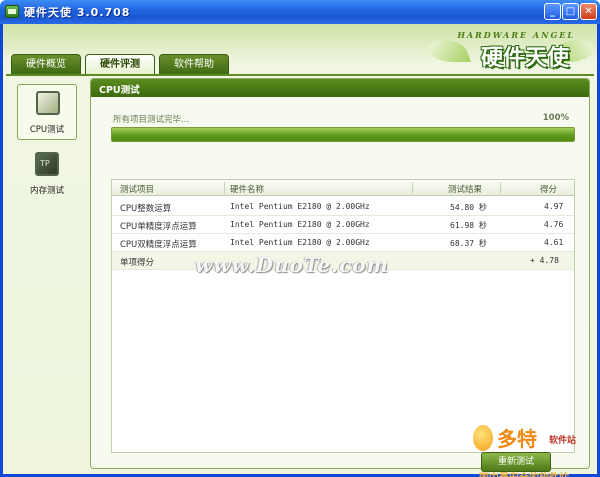  What do you see at coordinates (46, 191) in the screenshot?
I see `sidebar-item-label: 内存测试` at bounding box center [46, 191].